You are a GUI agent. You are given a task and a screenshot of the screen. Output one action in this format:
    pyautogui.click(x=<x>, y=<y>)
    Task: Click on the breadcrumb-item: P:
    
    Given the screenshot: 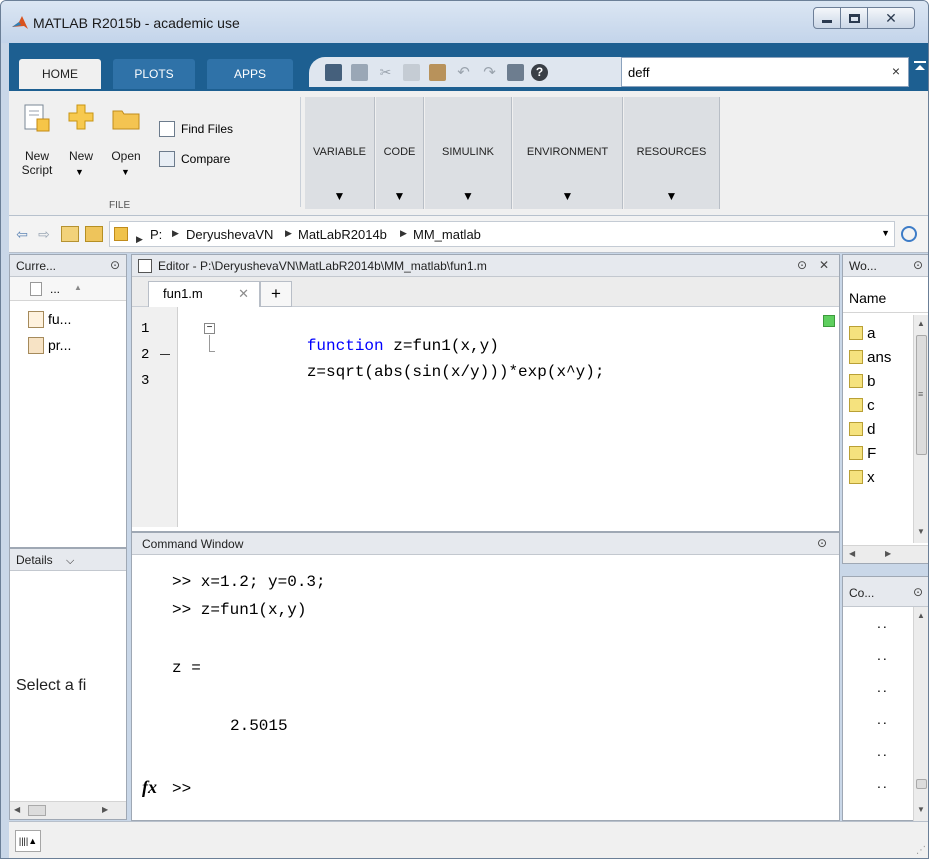 What is the action you would take?
    pyautogui.click(x=156, y=234)
    